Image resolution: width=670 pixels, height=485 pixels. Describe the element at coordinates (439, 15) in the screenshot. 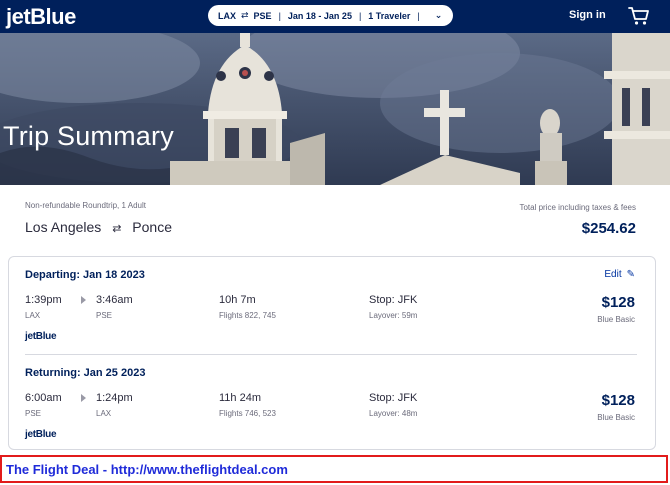

I see `chevron-down-icon: ⌄` at that location.